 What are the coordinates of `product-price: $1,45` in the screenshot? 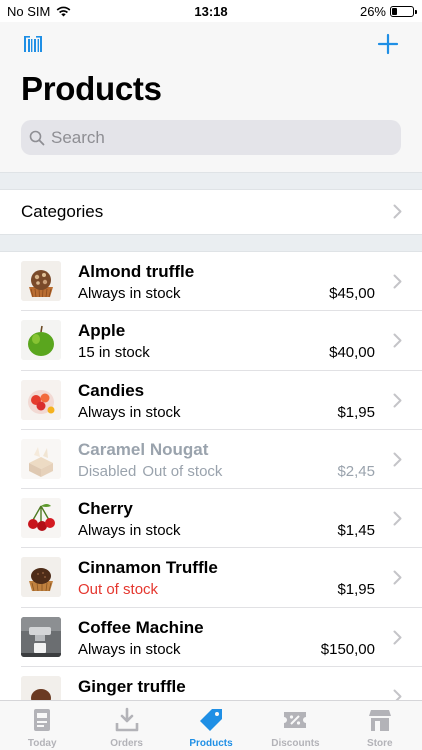 It's located at (356, 531).